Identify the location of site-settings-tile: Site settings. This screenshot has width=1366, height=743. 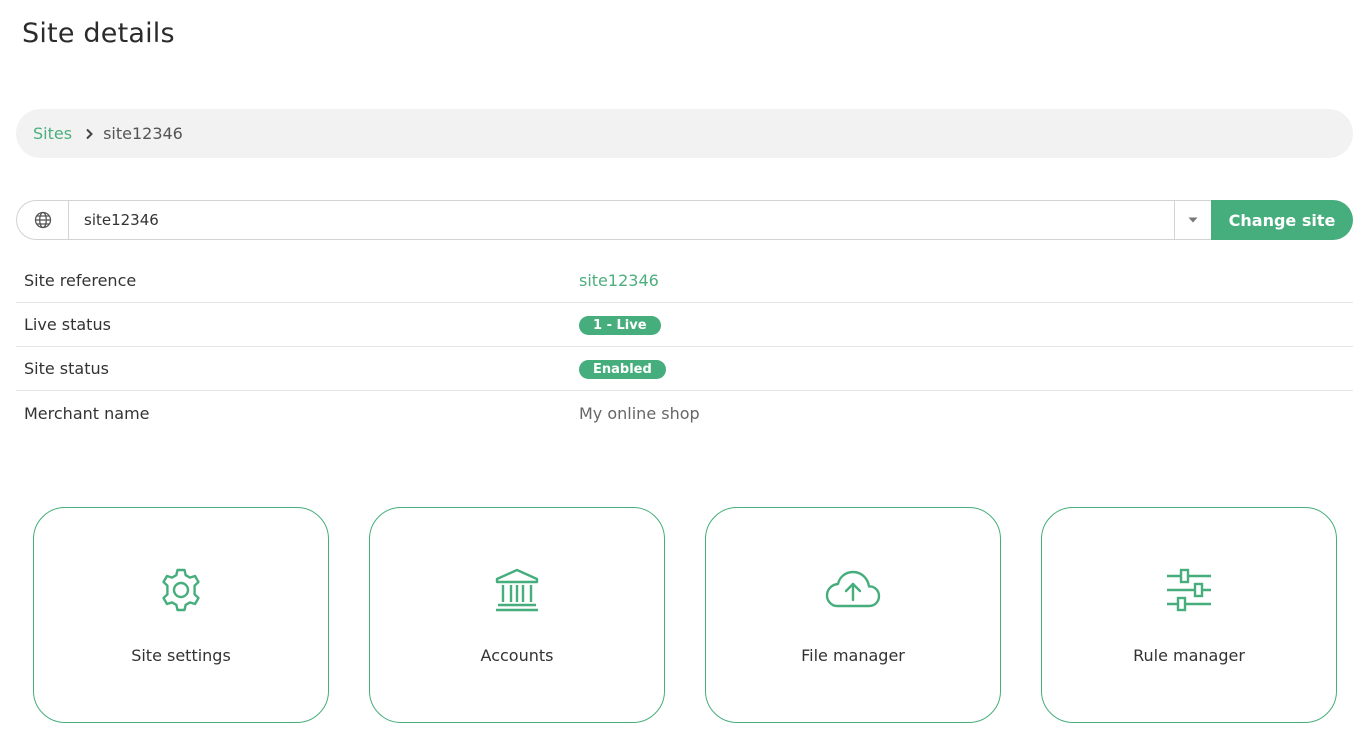
(181, 615).